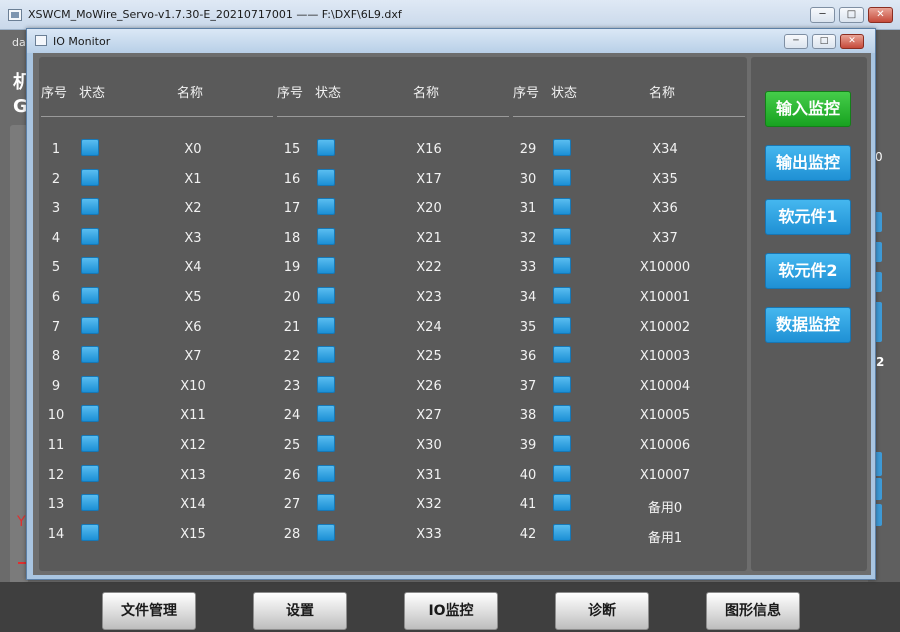  What do you see at coordinates (159, 150) in the screenshot?
I see `io-row: 1 X0` at bounding box center [159, 150].